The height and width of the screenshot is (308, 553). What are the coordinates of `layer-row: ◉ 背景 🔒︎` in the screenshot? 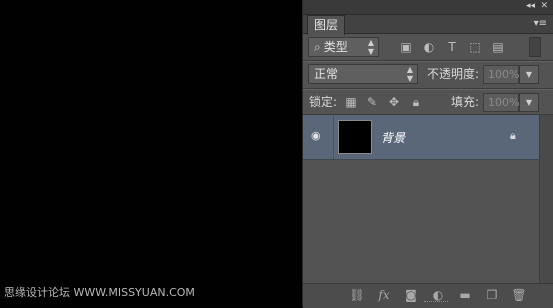 It's located at (421, 137).